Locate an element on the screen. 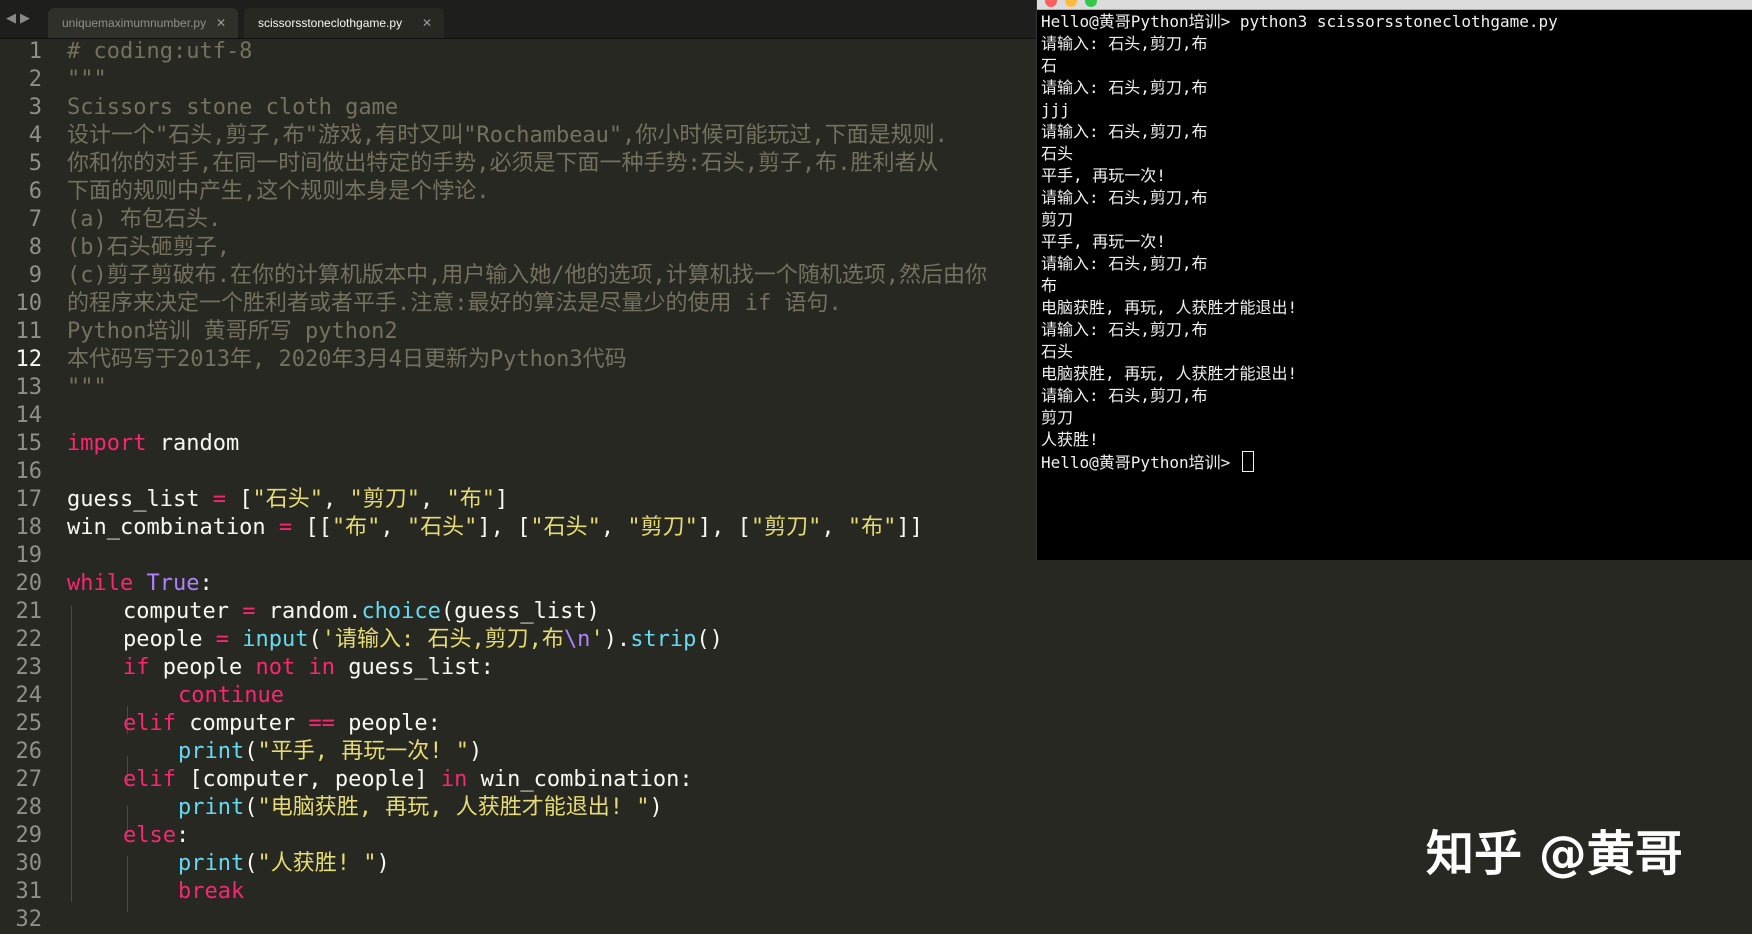 This screenshot has height=934, width=1752. operator: = is located at coordinates (249, 611).